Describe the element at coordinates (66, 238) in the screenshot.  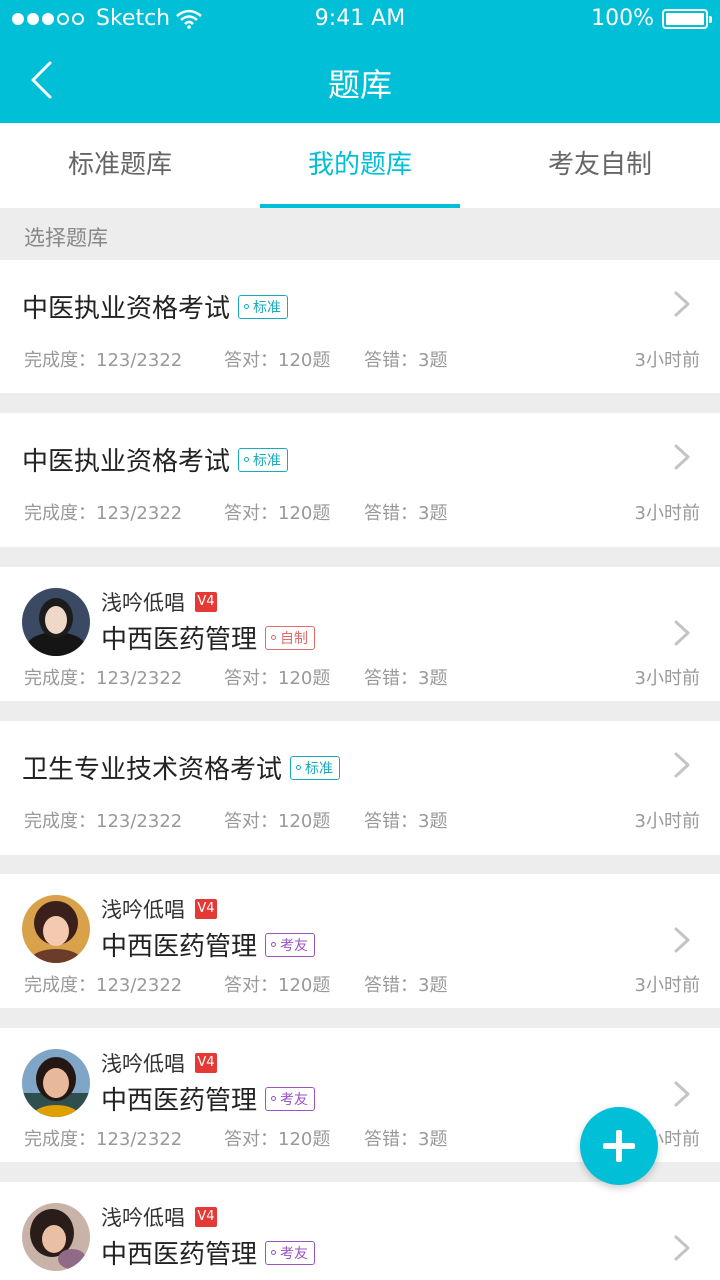
I see `section-label: 选择题库` at that location.